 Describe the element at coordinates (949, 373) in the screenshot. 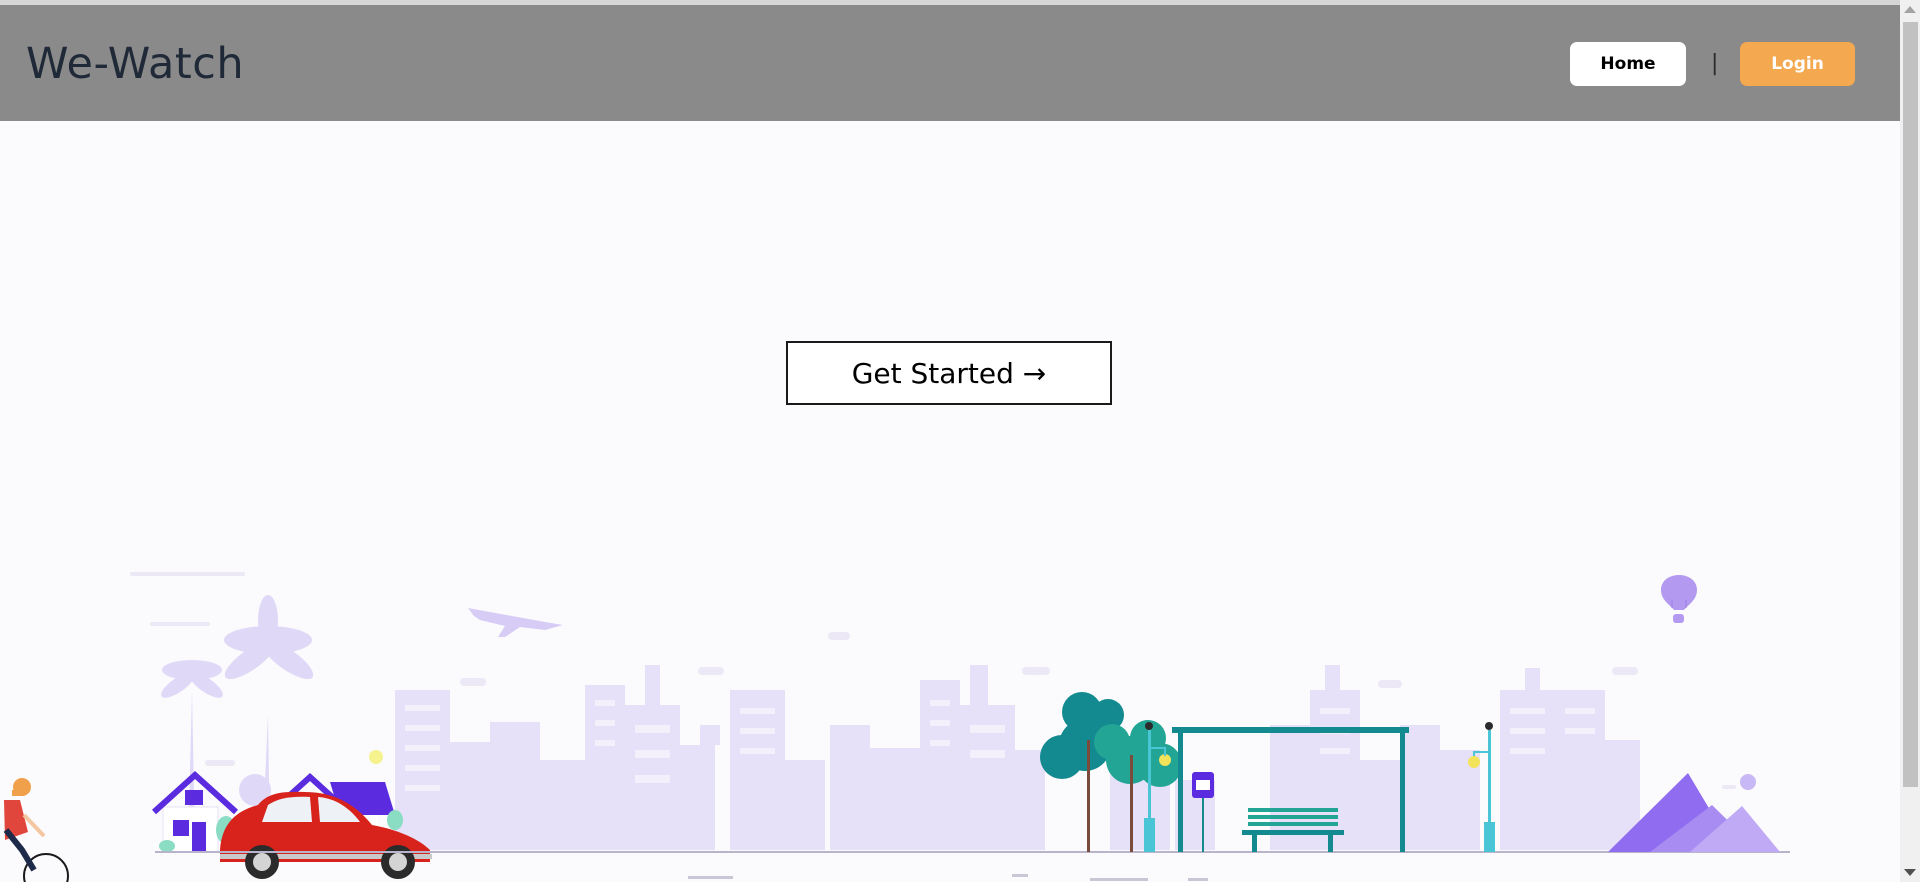

I see `get-started-button: Get Started →` at that location.